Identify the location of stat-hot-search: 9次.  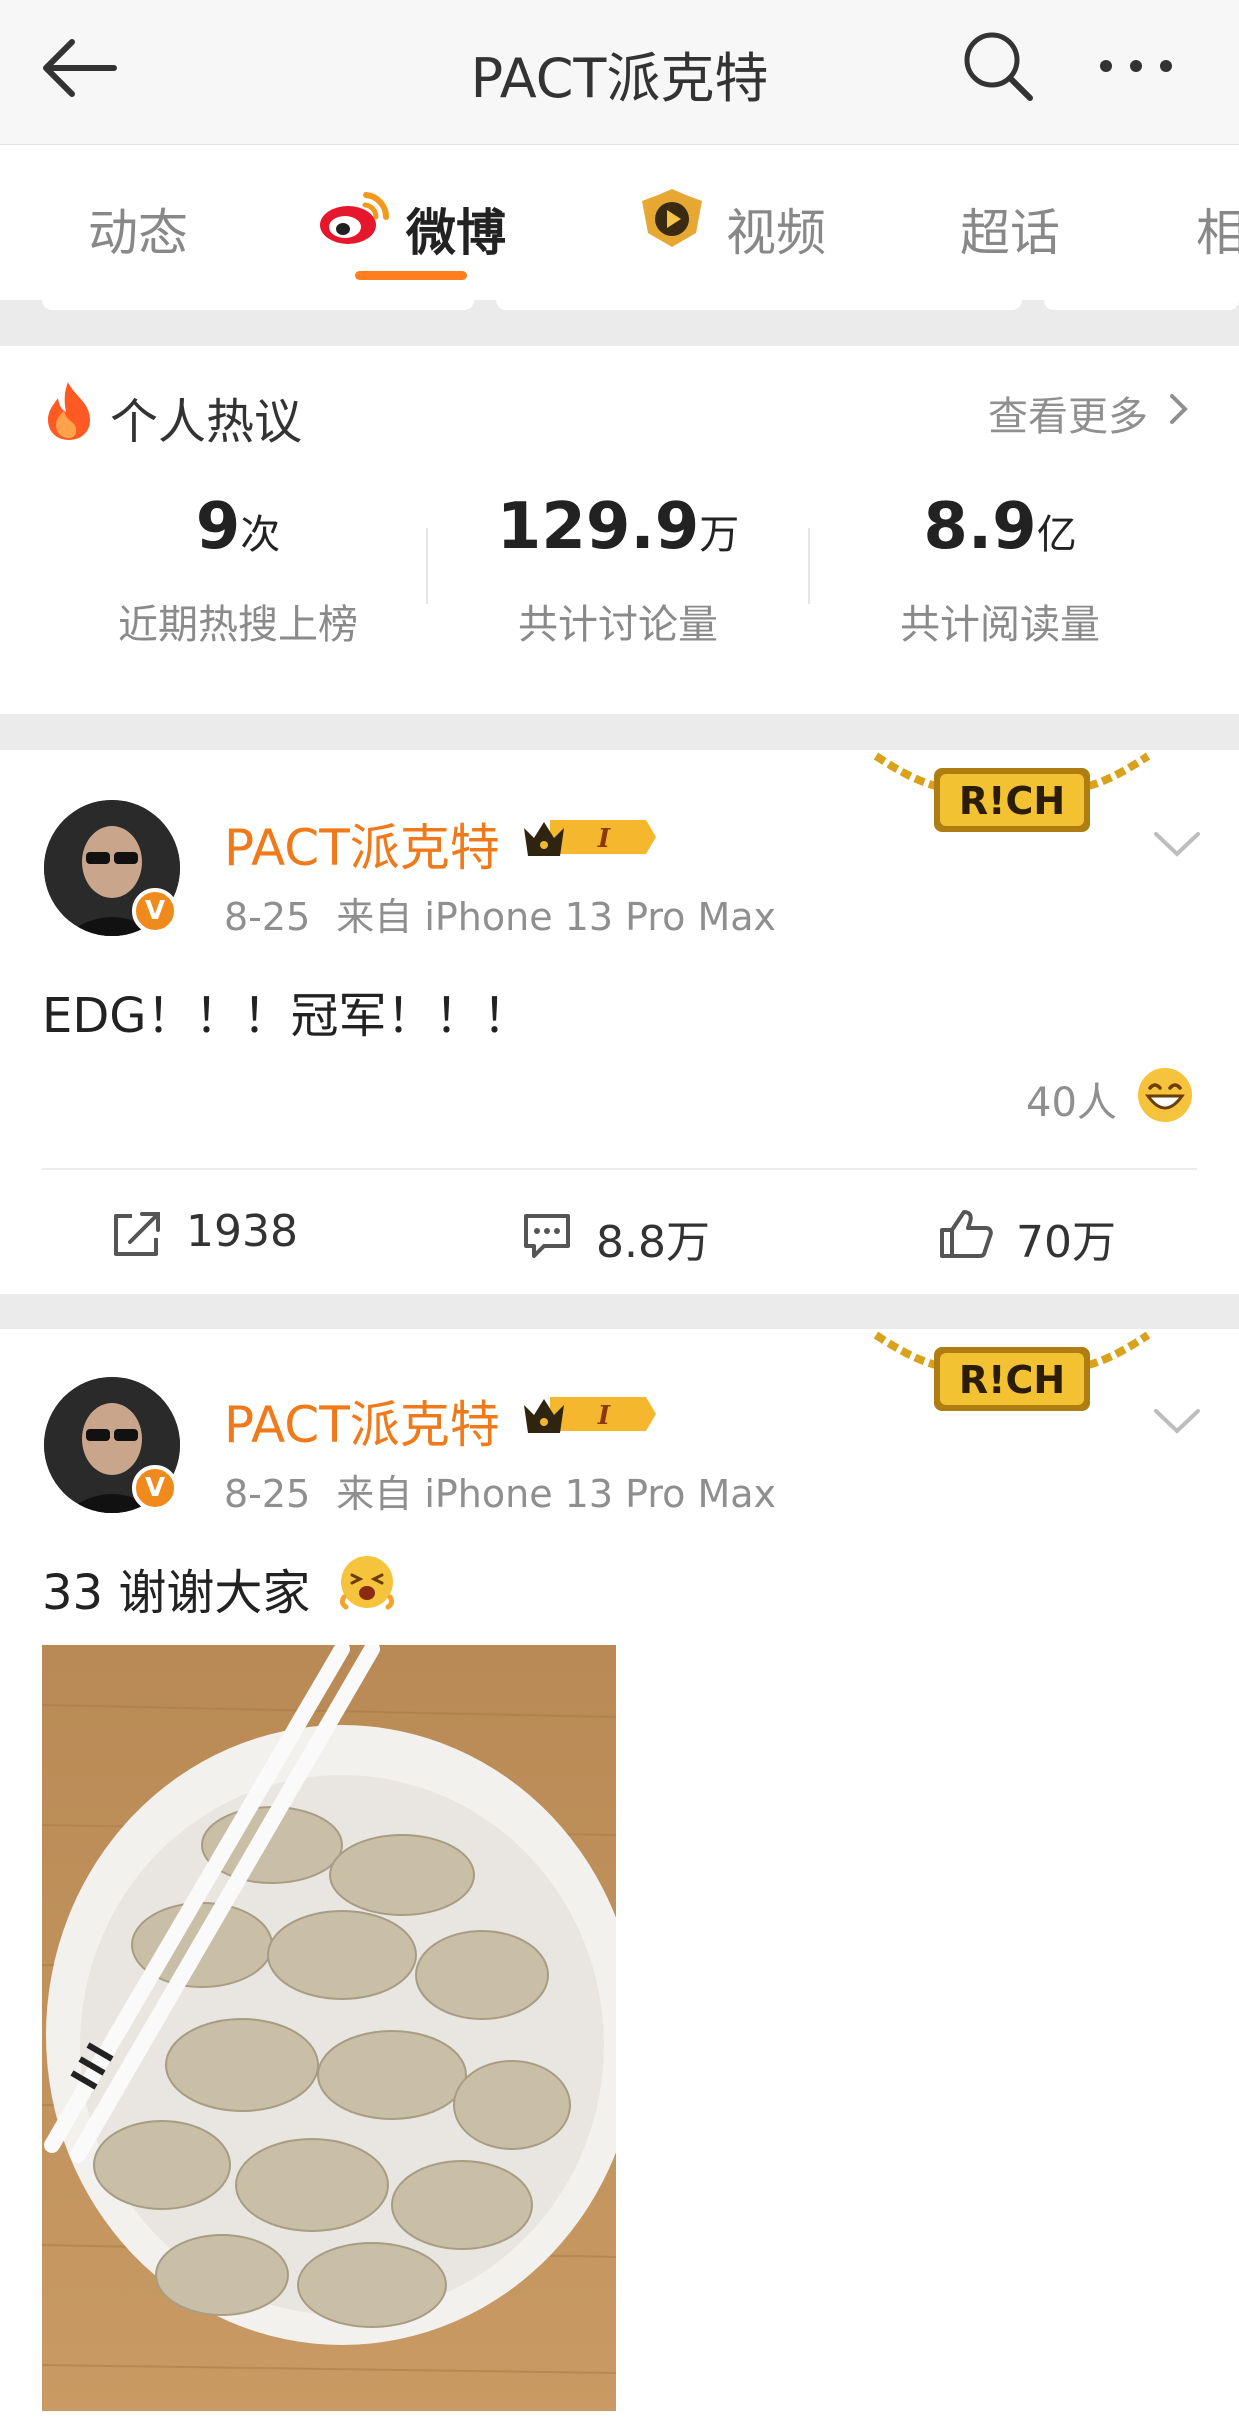
(238, 527).